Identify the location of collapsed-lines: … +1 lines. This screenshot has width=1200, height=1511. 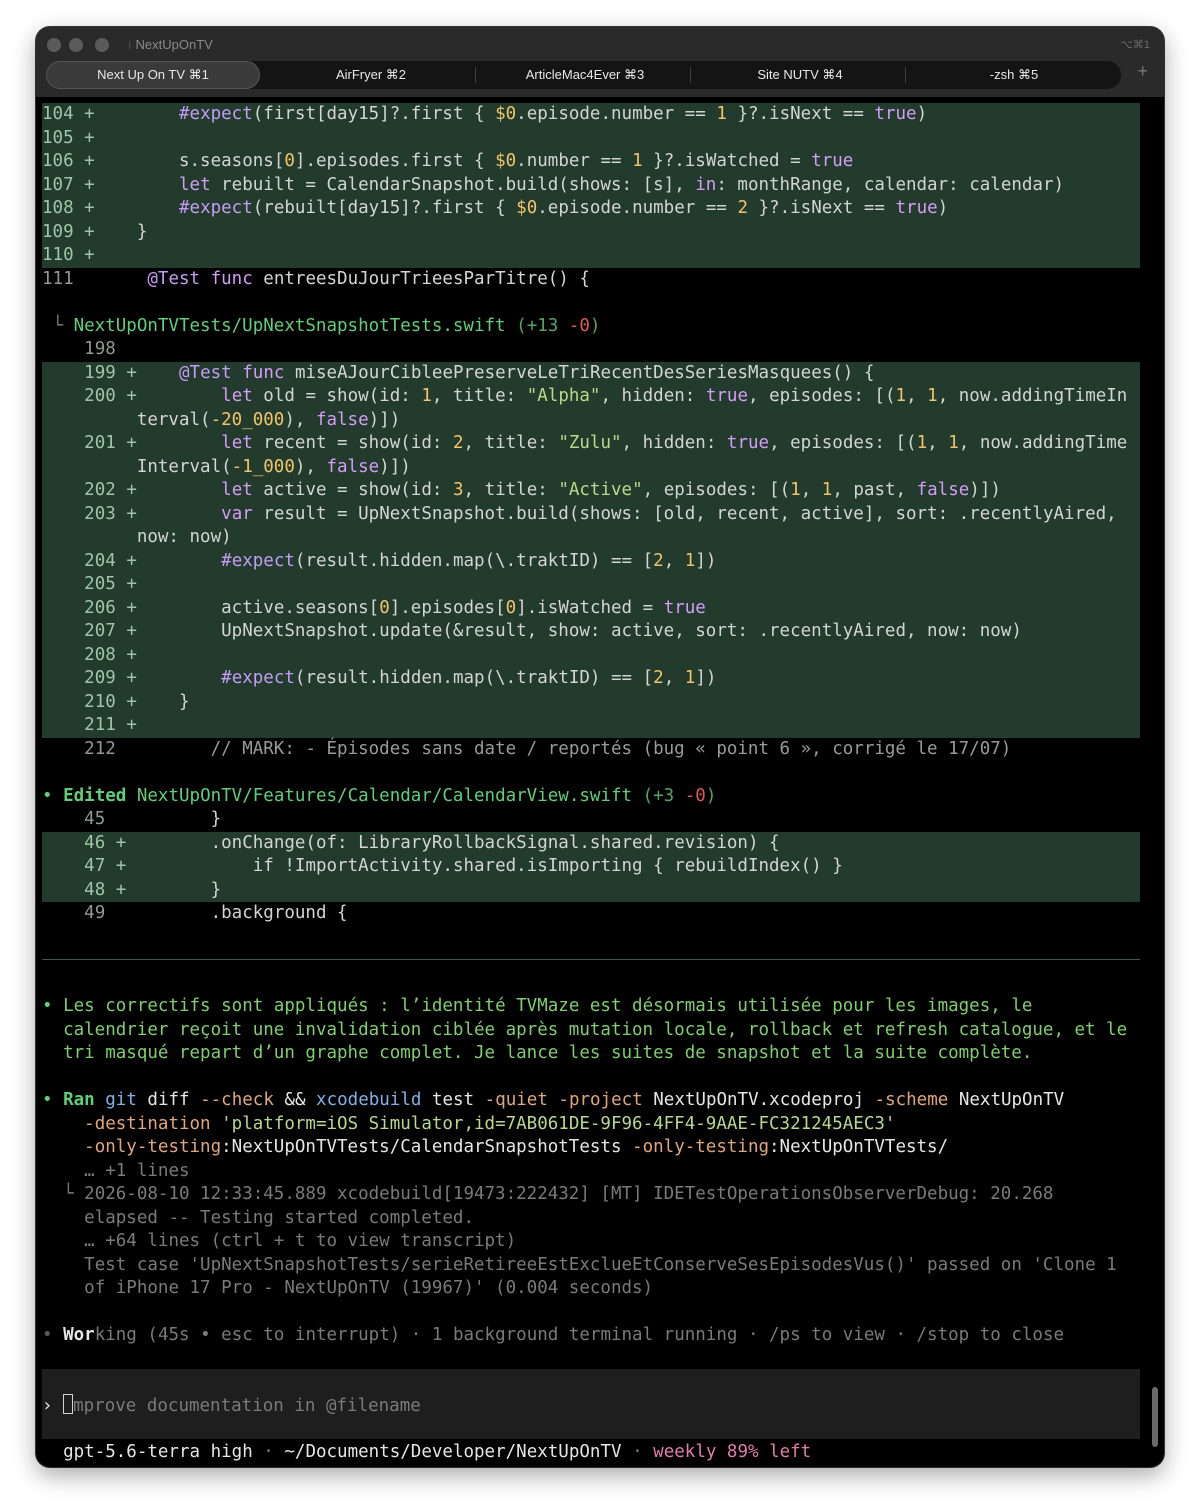
(591, 1172).